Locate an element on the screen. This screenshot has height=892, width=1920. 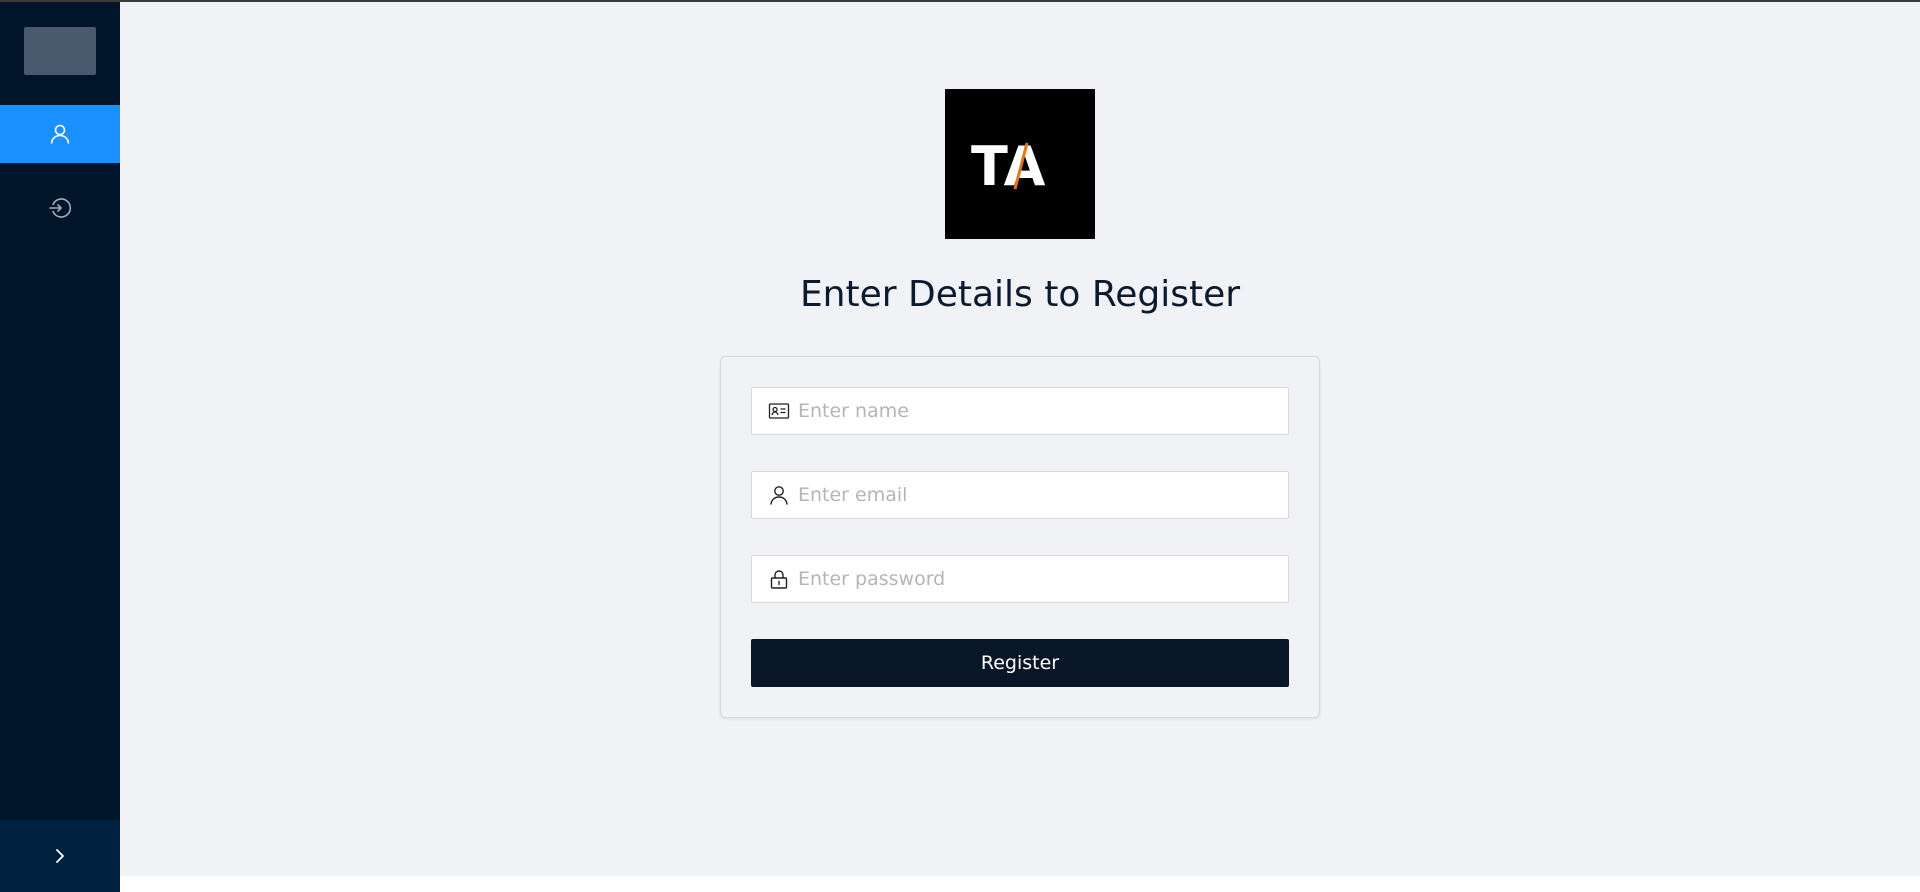
password-field is located at coordinates (1020, 579).